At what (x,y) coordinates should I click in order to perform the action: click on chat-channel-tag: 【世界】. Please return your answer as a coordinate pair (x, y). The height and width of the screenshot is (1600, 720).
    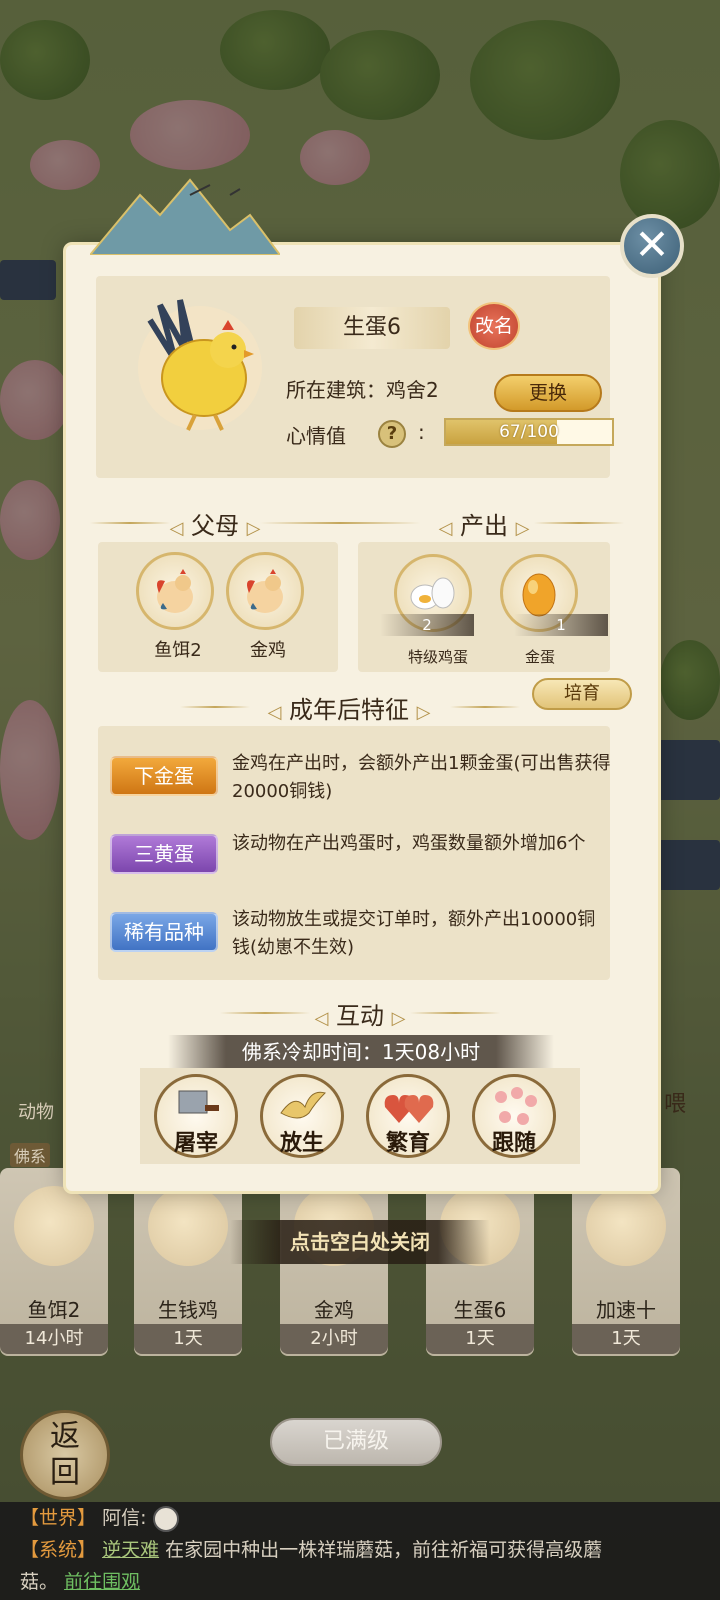
    Looking at the image, I should click on (58, 1518).